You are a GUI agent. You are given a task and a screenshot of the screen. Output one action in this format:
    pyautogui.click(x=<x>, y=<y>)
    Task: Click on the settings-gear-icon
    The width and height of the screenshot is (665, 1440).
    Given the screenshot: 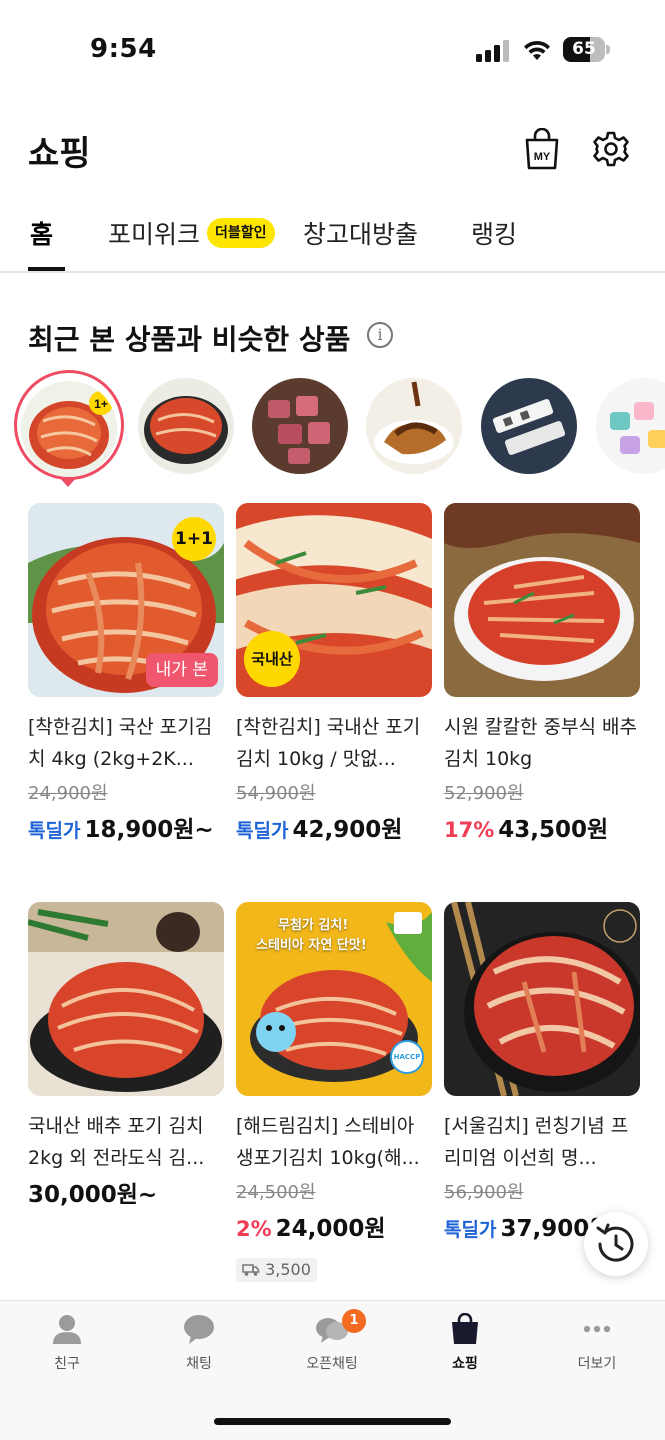 What is the action you would take?
    pyautogui.click(x=611, y=149)
    